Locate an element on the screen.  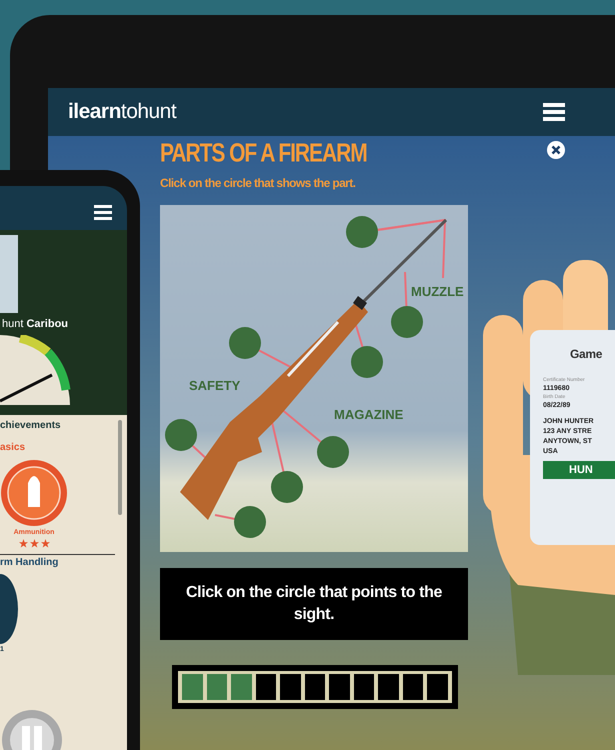
hunt-title: hunt Caribou is located at coordinates (35, 324).